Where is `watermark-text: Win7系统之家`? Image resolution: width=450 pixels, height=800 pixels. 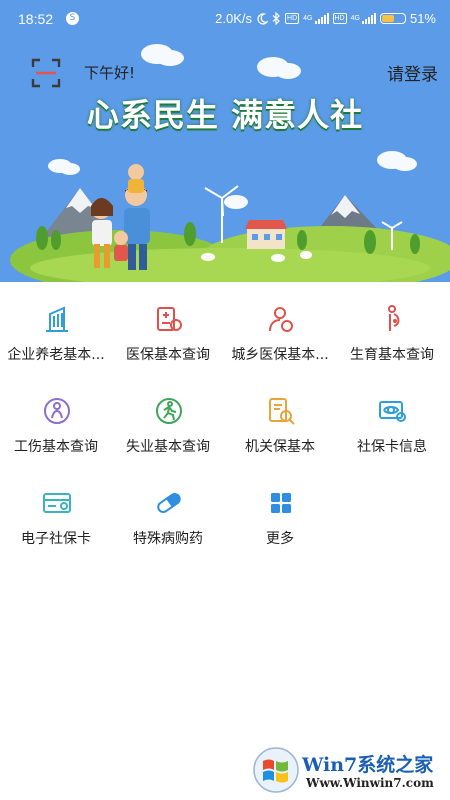 watermark-text: Win7系统之家 is located at coordinates (368, 765).